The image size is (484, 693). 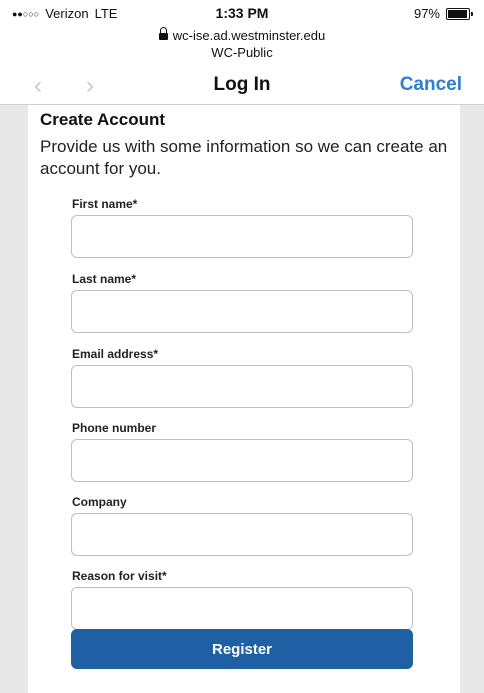 What do you see at coordinates (242, 52) in the screenshot?
I see `network-subtitle: WC-Public` at bounding box center [242, 52].